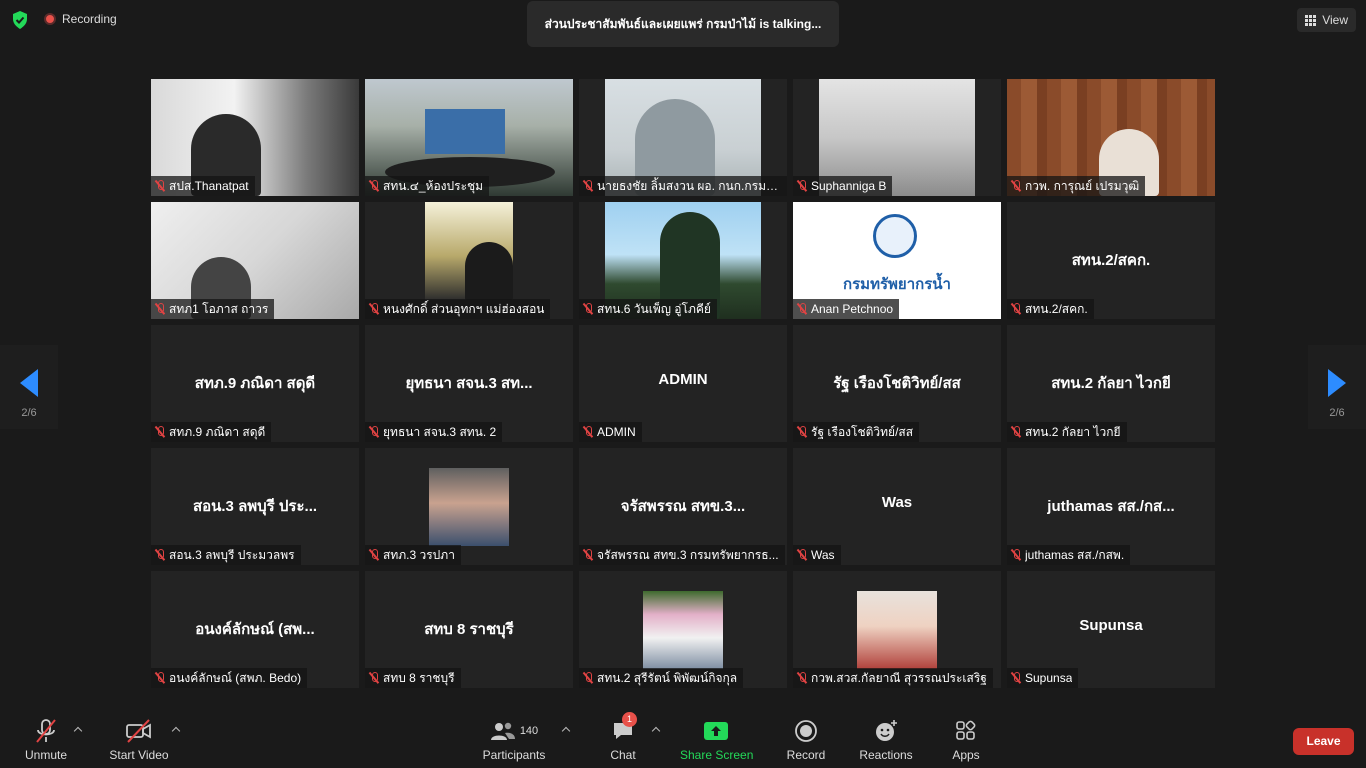 This screenshot has width=1366, height=768. Describe the element at coordinates (1323, 741) in the screenshot. I see `leave-button: Leave` at that location.